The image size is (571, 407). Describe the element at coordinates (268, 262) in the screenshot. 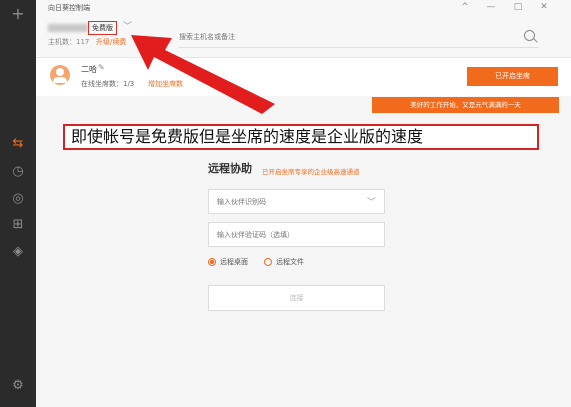

I see `radio-remote-file` at that location.